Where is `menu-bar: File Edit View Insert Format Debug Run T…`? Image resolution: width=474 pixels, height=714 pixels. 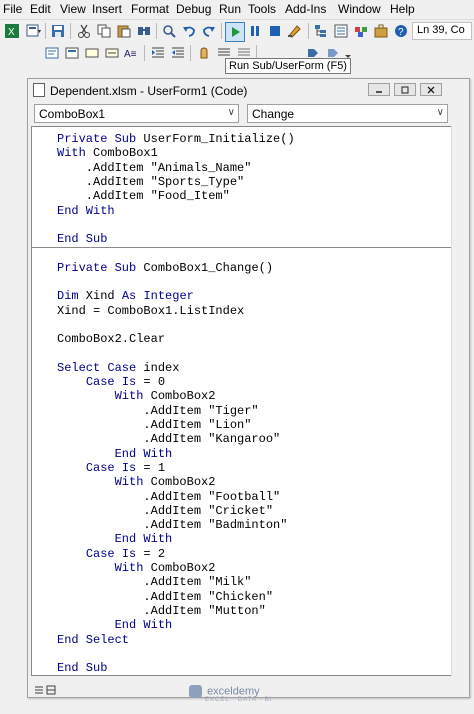
menu-bar: File Edit View Insert Format Debug Run T… is located at coordinates (237, 9).